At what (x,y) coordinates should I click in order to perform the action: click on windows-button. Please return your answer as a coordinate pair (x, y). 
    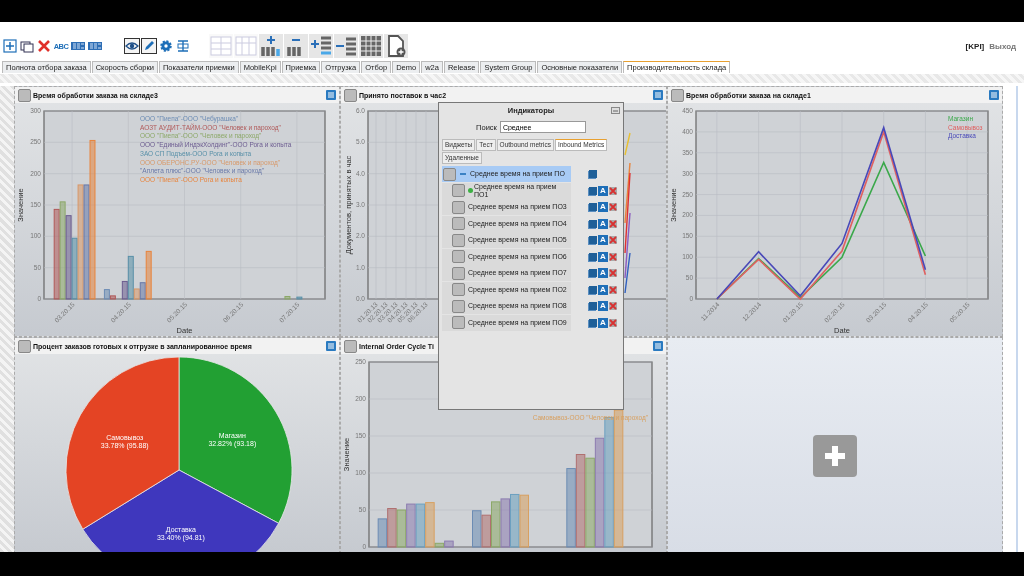
    Looking at the image, I should click on (27, 46).